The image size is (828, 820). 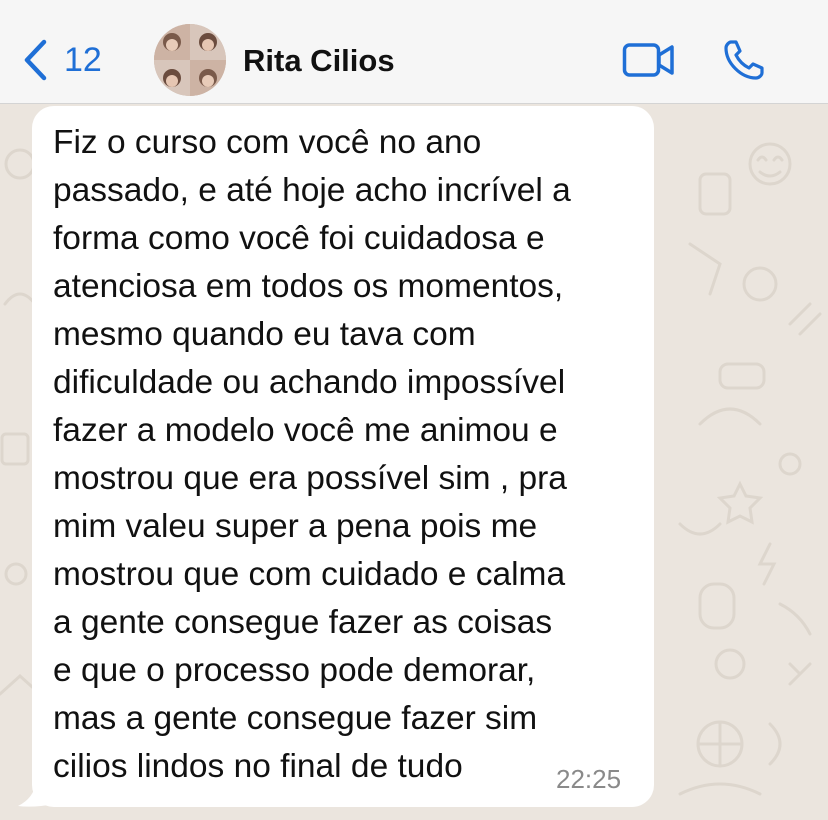 I want to click on message-line: mesmo quando eu tava com, so click(x=264, y=334).